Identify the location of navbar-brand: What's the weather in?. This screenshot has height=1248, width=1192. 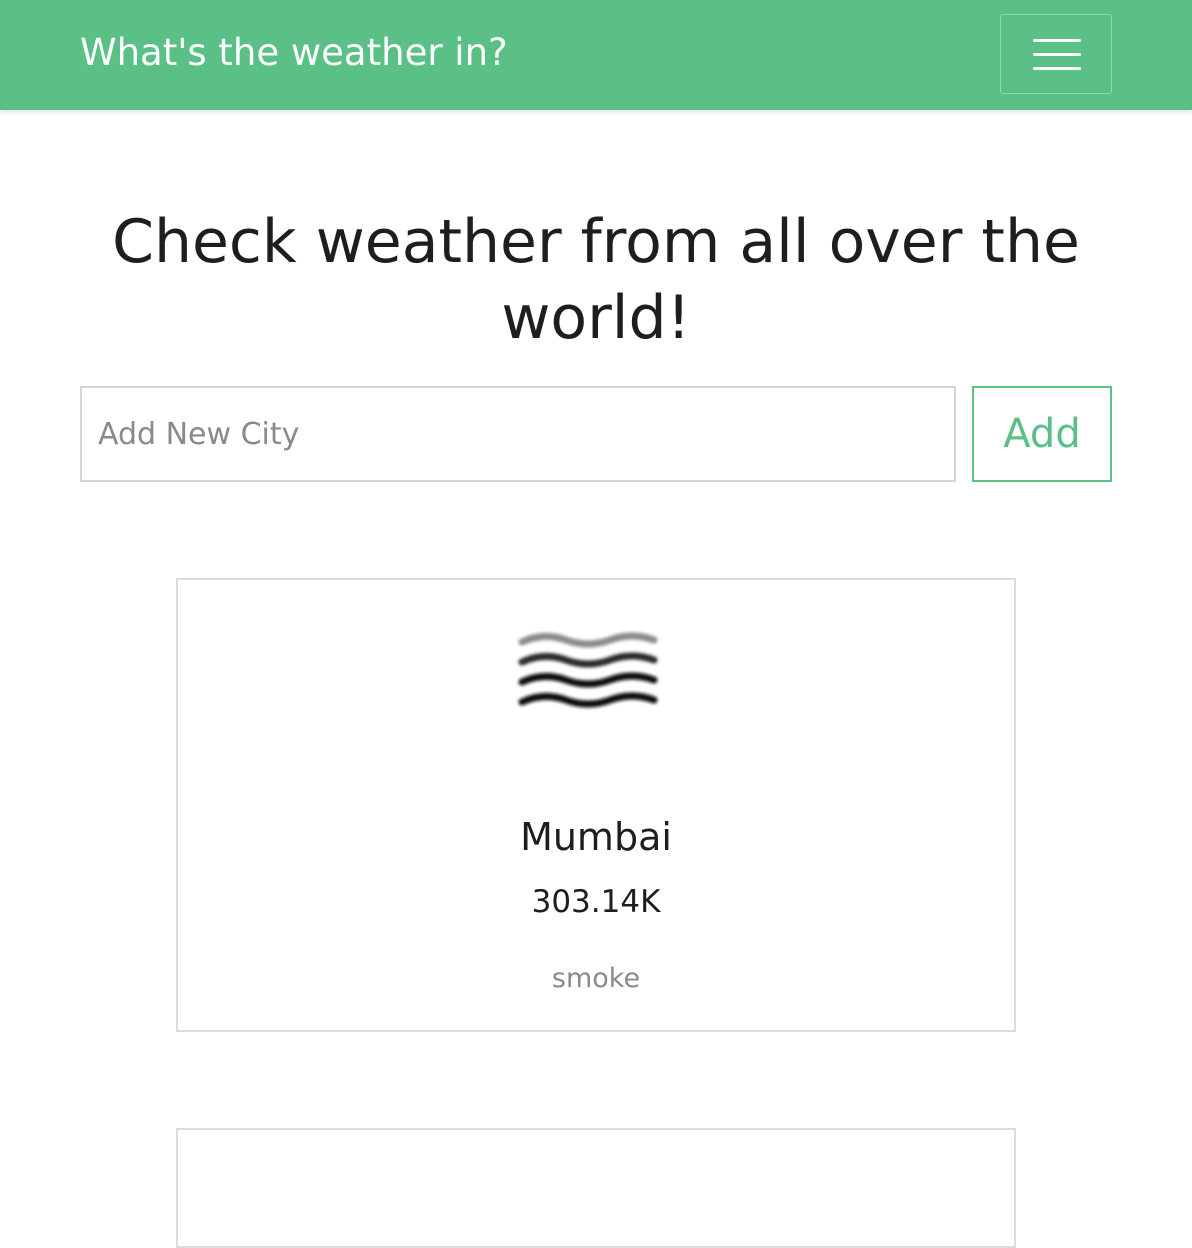
(294, 53).